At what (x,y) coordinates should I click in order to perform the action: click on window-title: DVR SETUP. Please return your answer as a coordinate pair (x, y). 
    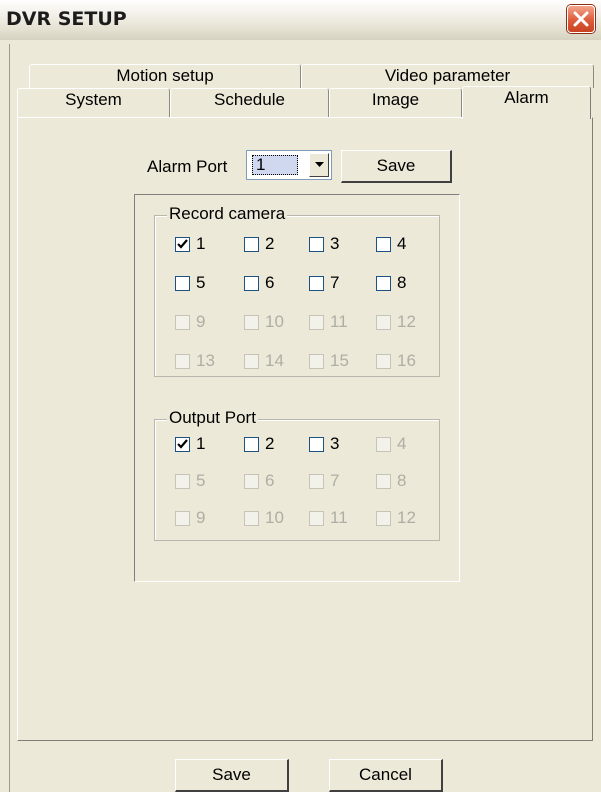
    Looking at the image, I should click on (66, 19).